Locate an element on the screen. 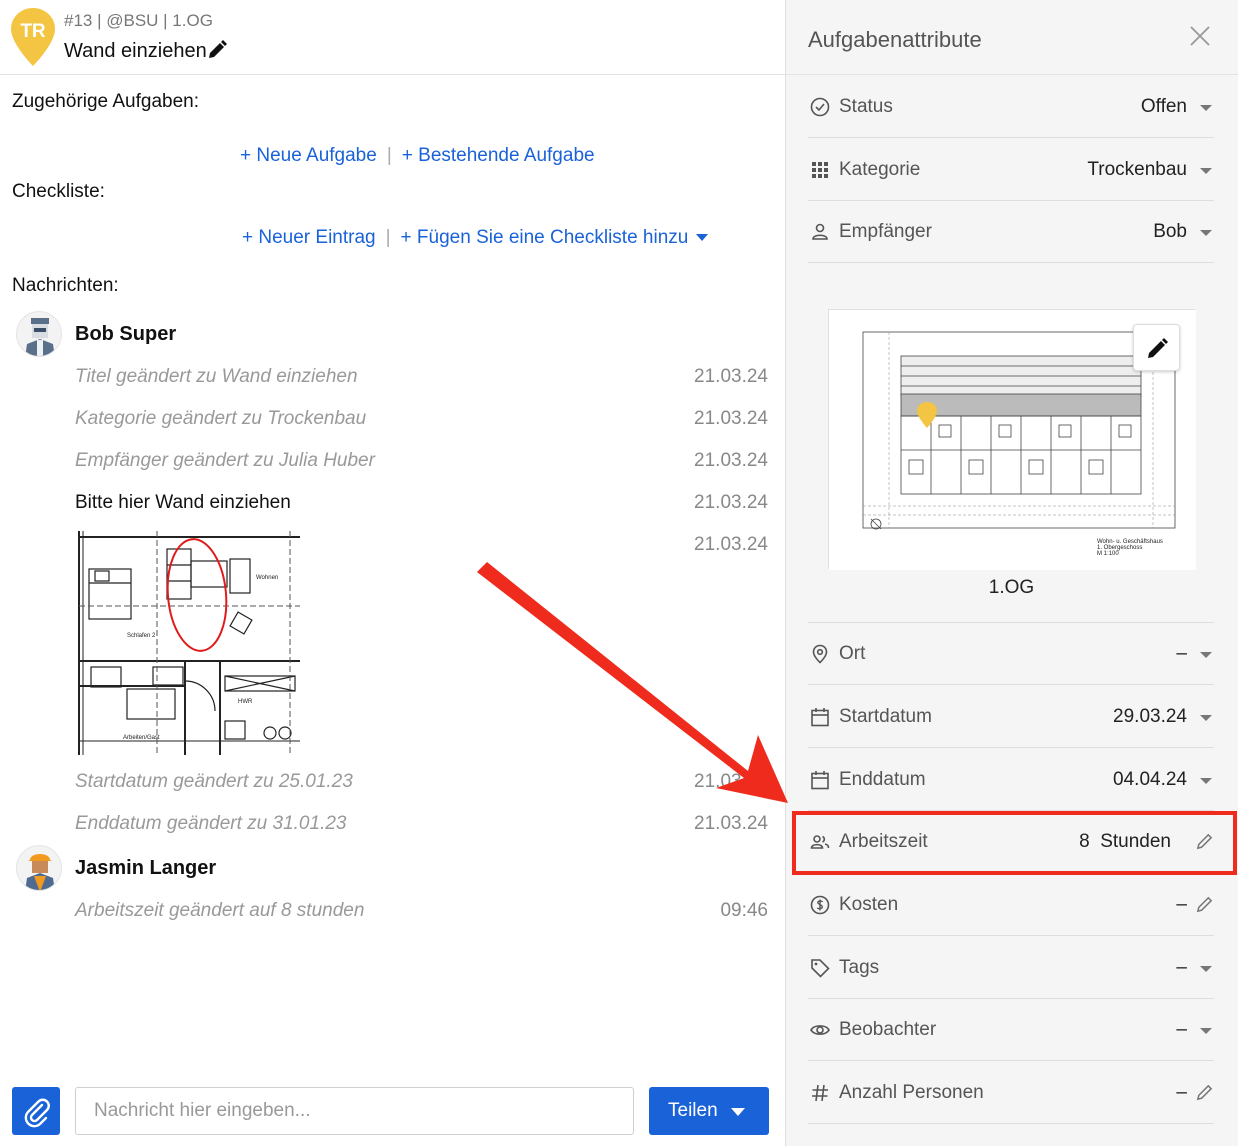 The width and height of the screenshot is (1238, 1146). paperclip-icon is located at coordinates (37, 1113).